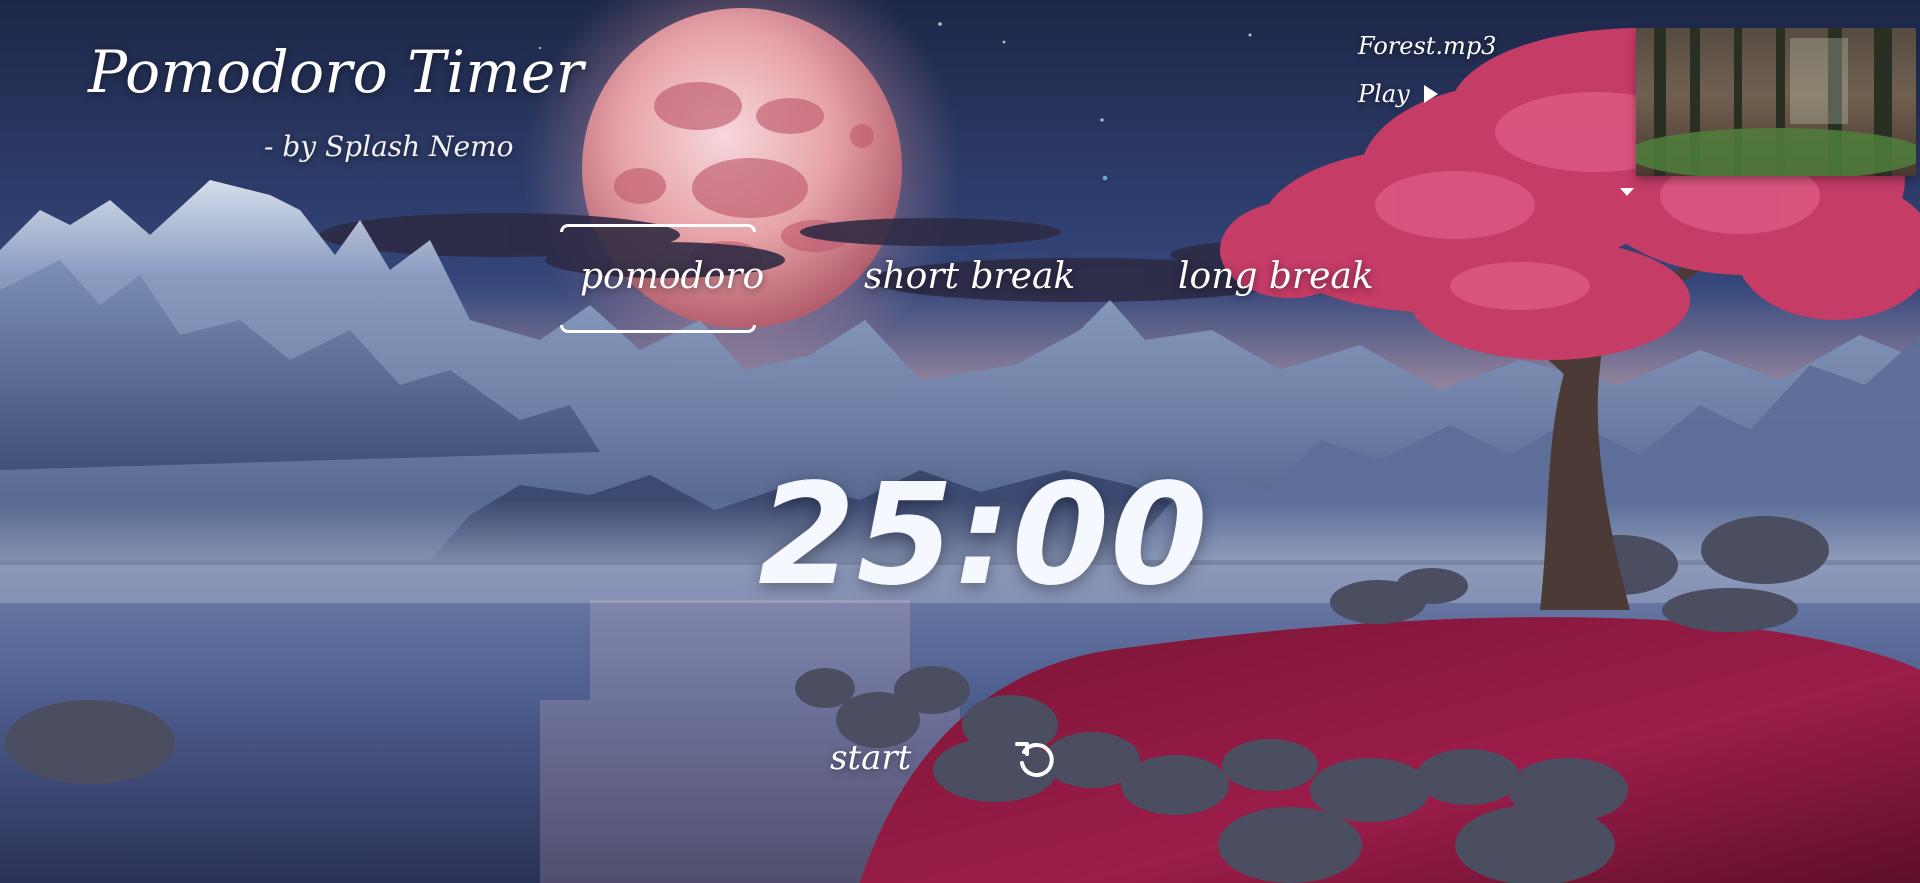  I want to click on forest-thumbnail-image, so click(1776, 102).